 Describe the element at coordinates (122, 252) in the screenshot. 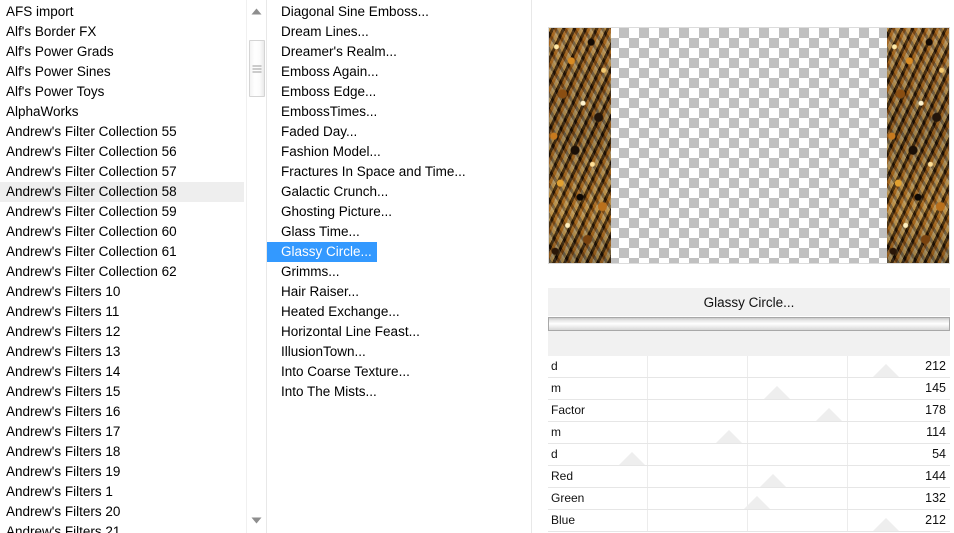

I see `category-list-item: Andrew's Filter Collection 61` at that location.